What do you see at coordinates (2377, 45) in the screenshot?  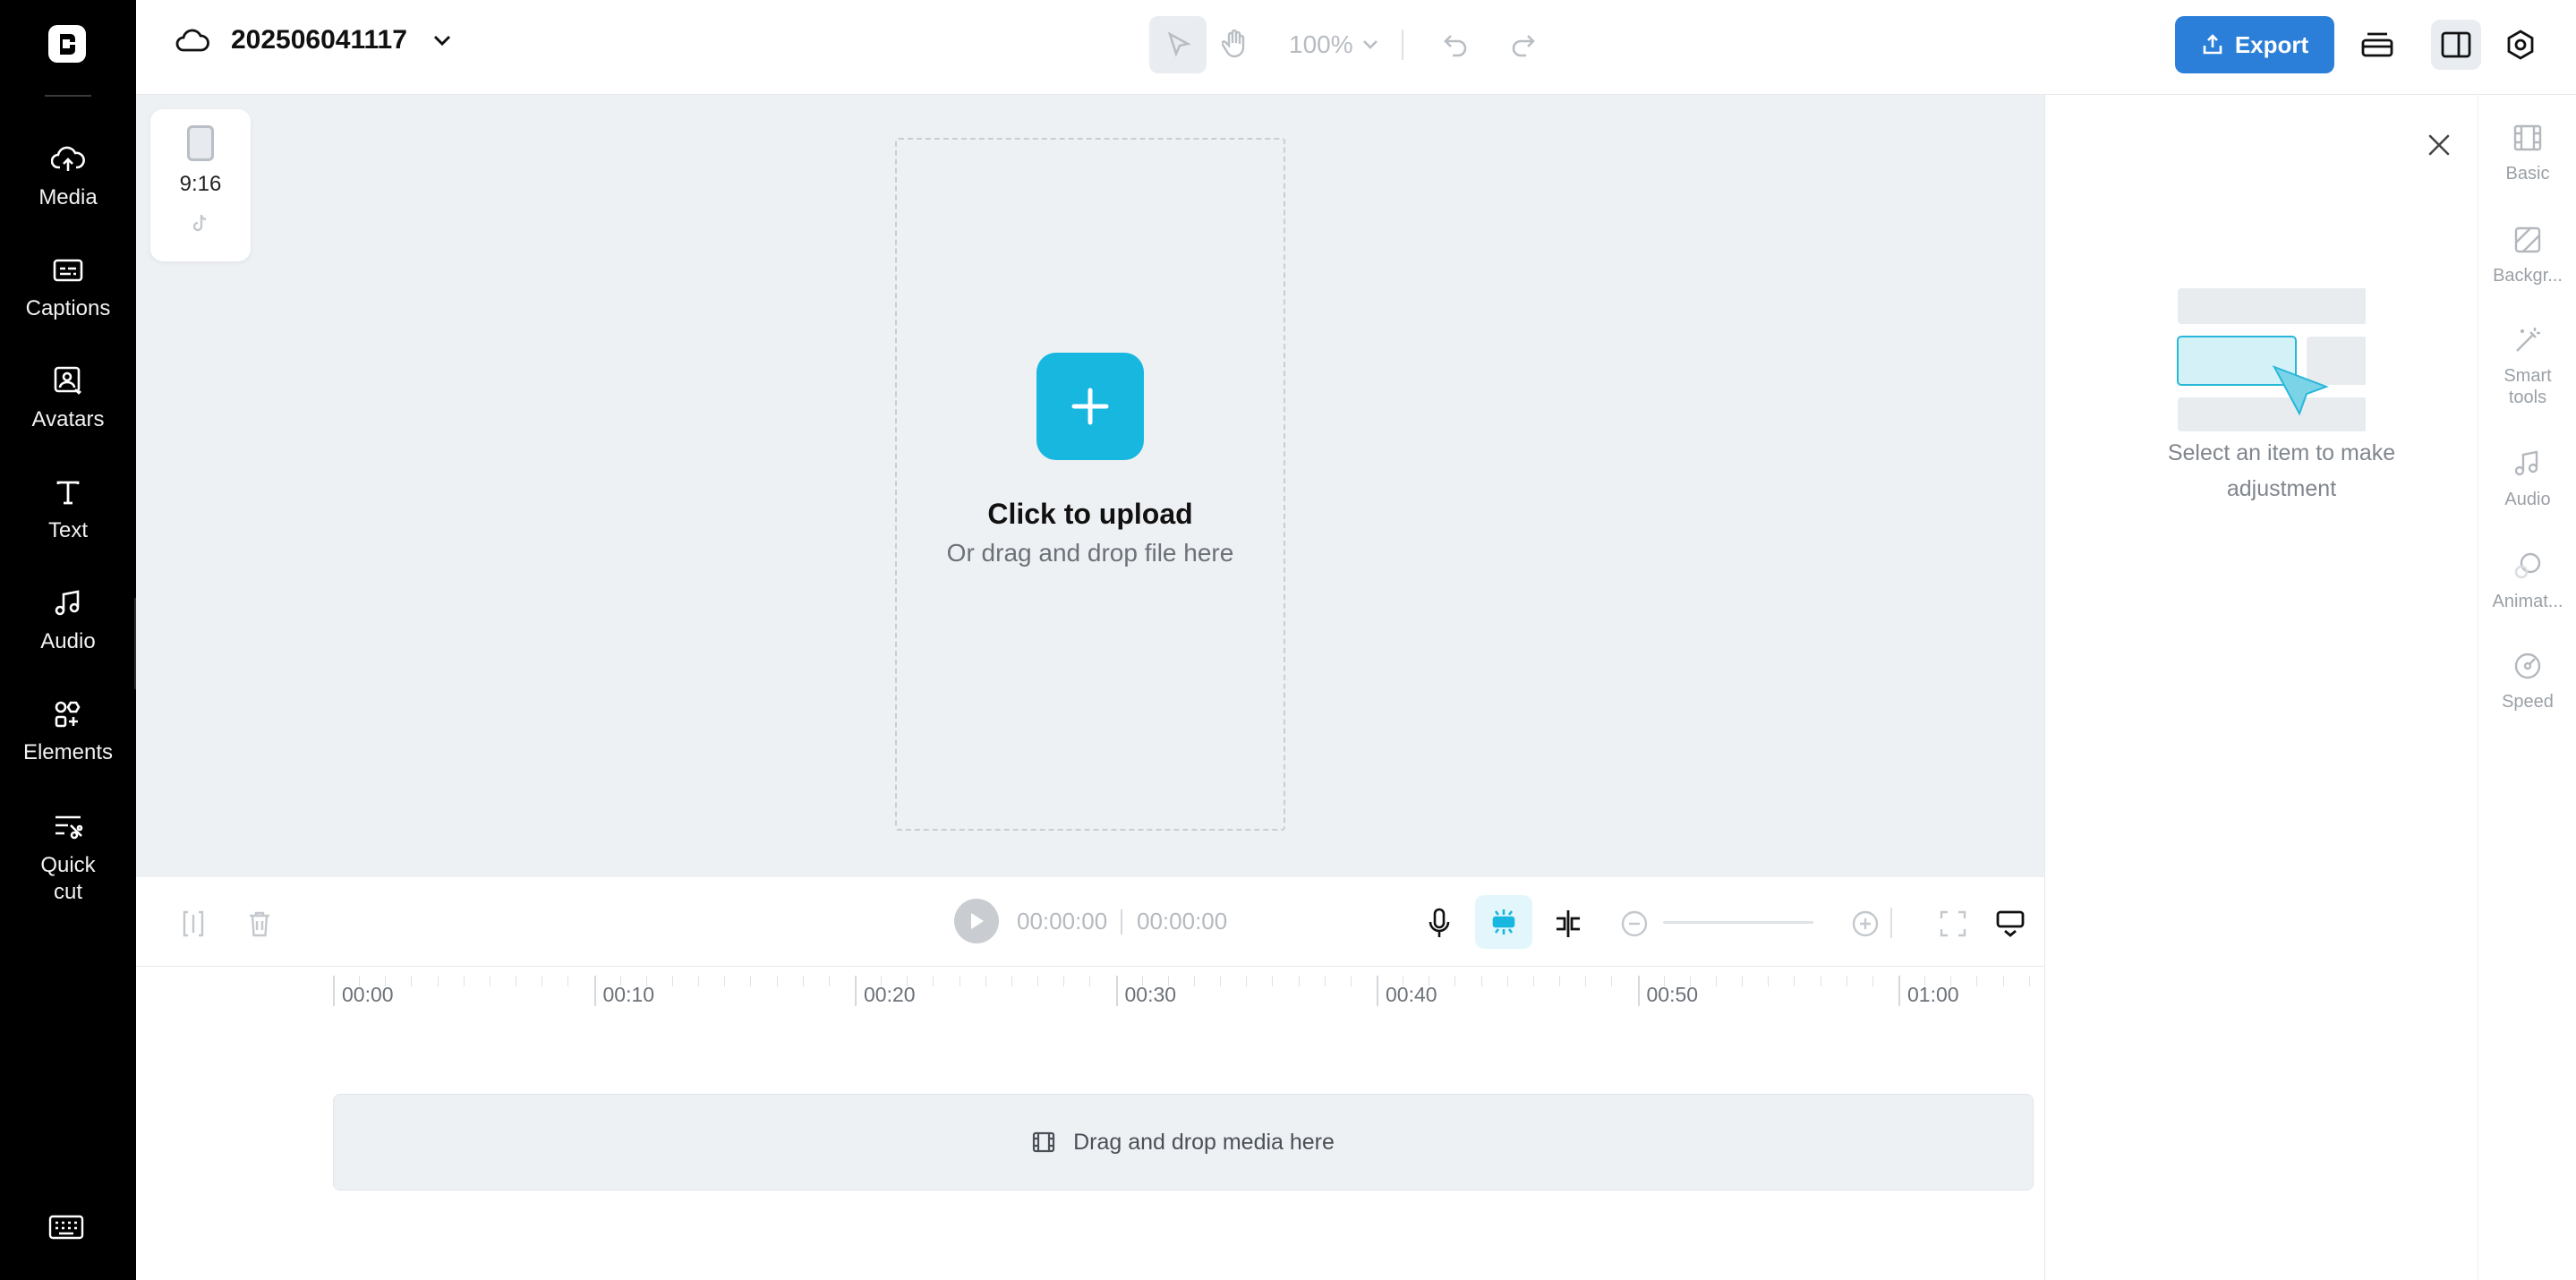 I see `layers-icon` at bounding box center [2377, 45].